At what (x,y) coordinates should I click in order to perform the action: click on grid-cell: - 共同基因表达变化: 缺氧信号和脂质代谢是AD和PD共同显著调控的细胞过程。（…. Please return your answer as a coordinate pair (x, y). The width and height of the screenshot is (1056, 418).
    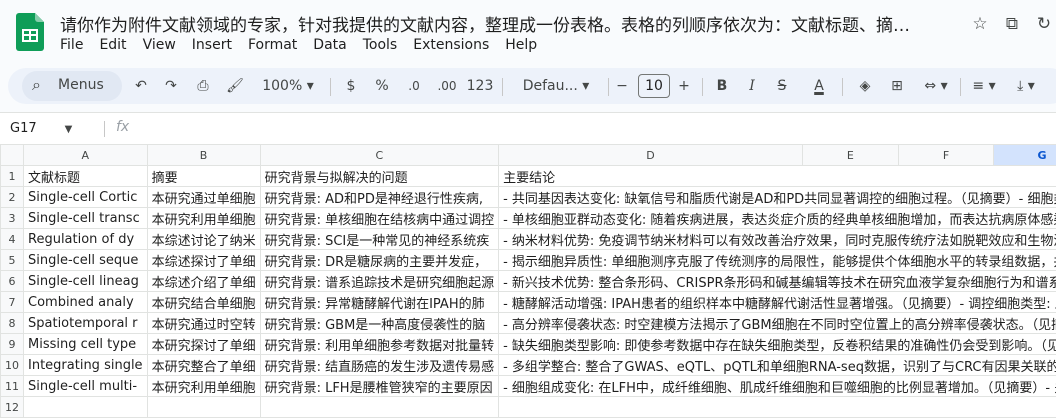
    Looking at the image, I should click on (777, 197).